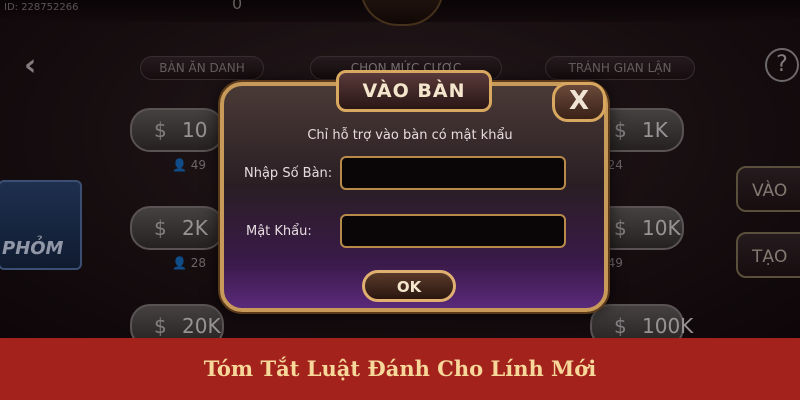 The image size is (800, 400). Describe the element at coordinates (453, 231) in the screenshot. I see `password-input` at that location.